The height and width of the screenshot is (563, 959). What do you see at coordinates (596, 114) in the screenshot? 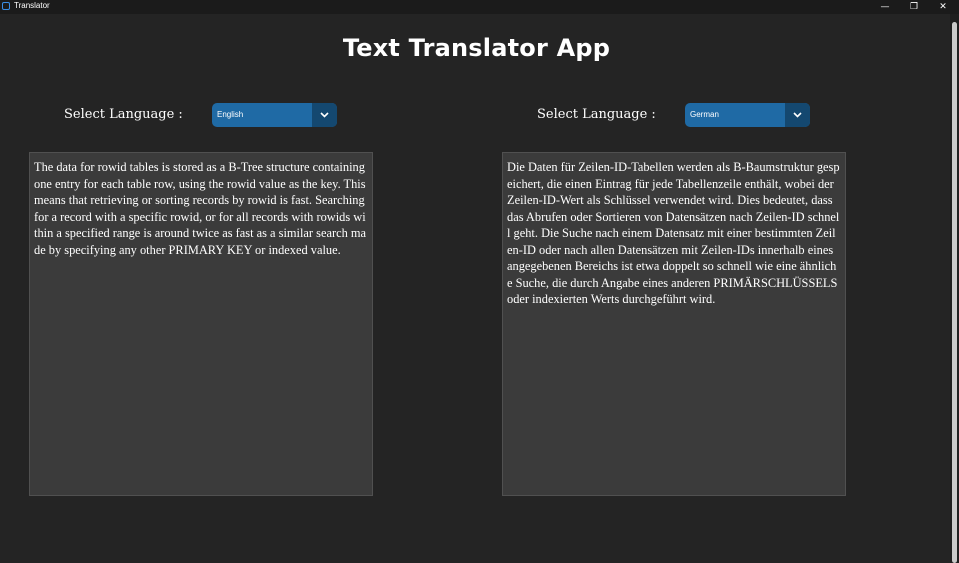
I see `target-language-label: Select Language :` at bounding box center [596, 114].